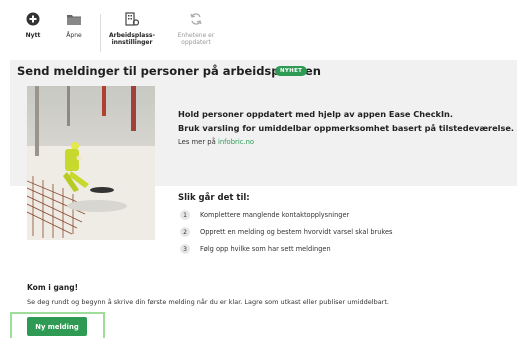 This screenshot has width=517, height=338. I want to click on infobric-link: infobric.no, so click(236, 142).